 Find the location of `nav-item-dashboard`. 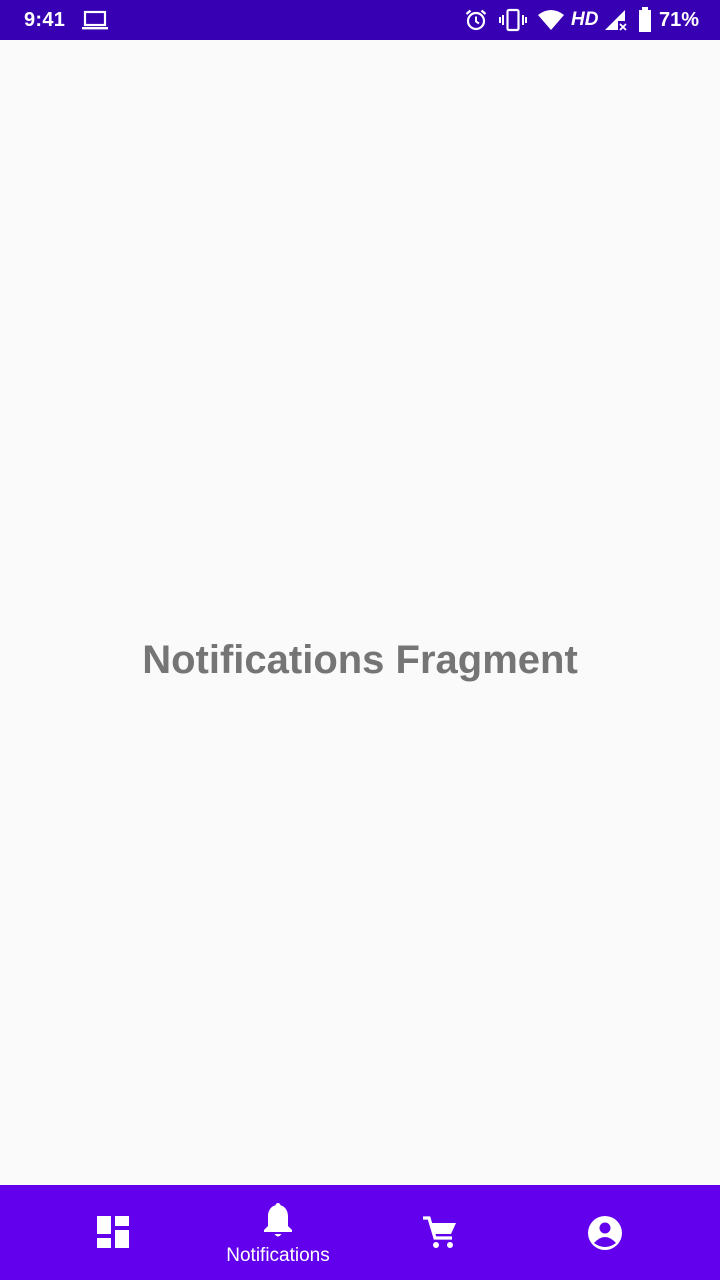

nav-item-dashboard is located at coordinates (113, 1232).